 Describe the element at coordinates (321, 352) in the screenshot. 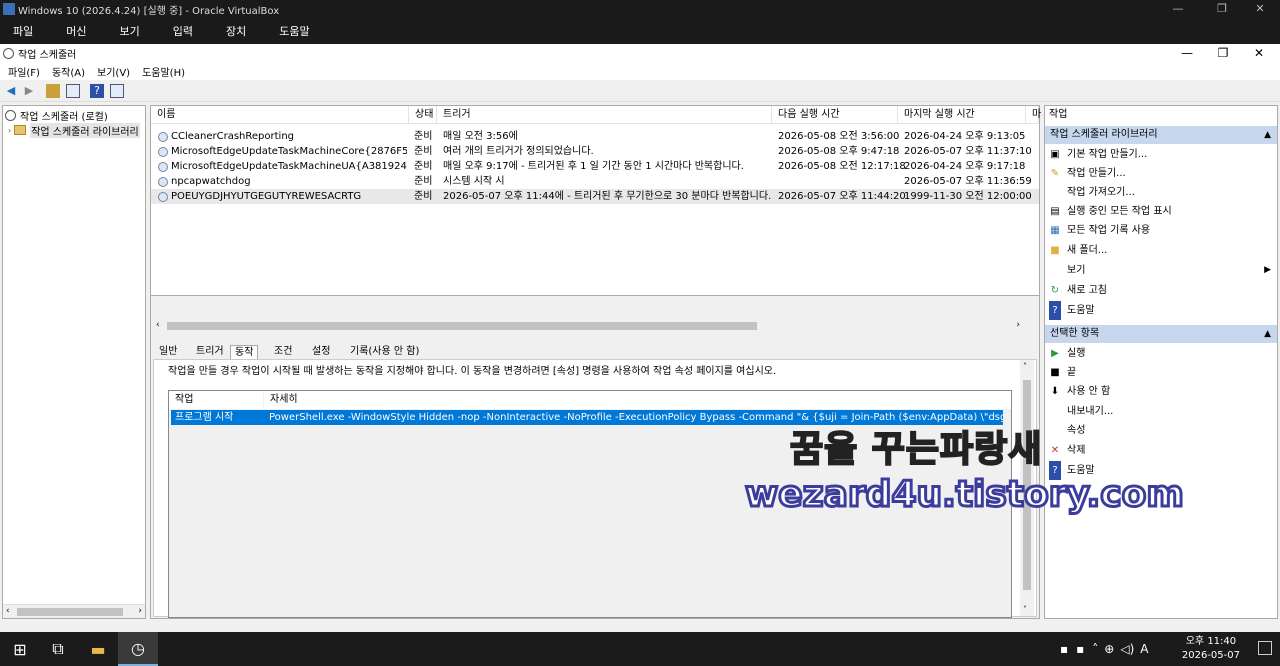

I see `tab-settings: 설정` at that location.